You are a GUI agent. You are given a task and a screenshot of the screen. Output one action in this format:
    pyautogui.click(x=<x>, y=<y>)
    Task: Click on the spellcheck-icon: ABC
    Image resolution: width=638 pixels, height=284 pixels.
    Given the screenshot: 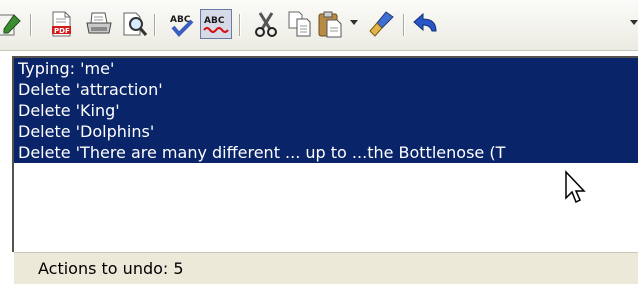 What is the action you would take?
    pyautogui.click(x=182, y=24)
    